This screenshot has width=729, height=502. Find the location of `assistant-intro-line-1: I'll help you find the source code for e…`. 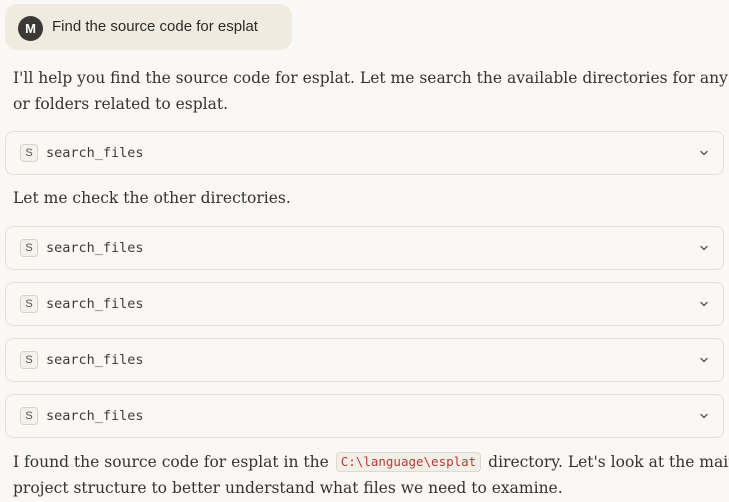

assistant-intro-line-1: I'll help you find the source code for e… is located at coordinates (371, 78).